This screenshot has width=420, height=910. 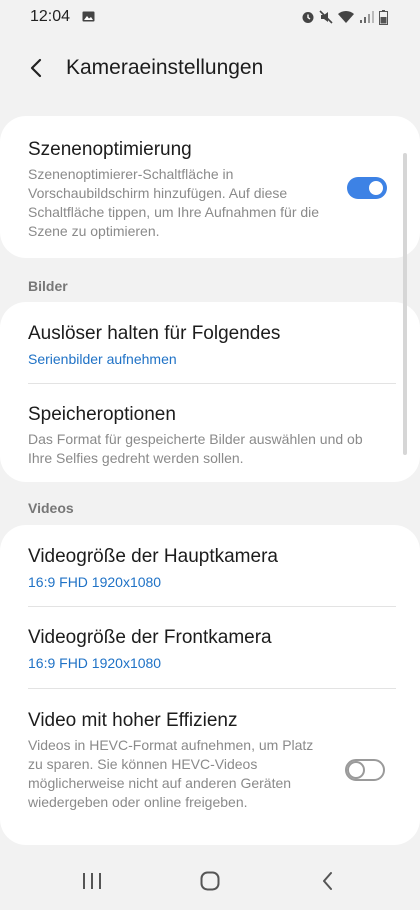 I want to click on navigation-bar, so click(x=210, y=881).